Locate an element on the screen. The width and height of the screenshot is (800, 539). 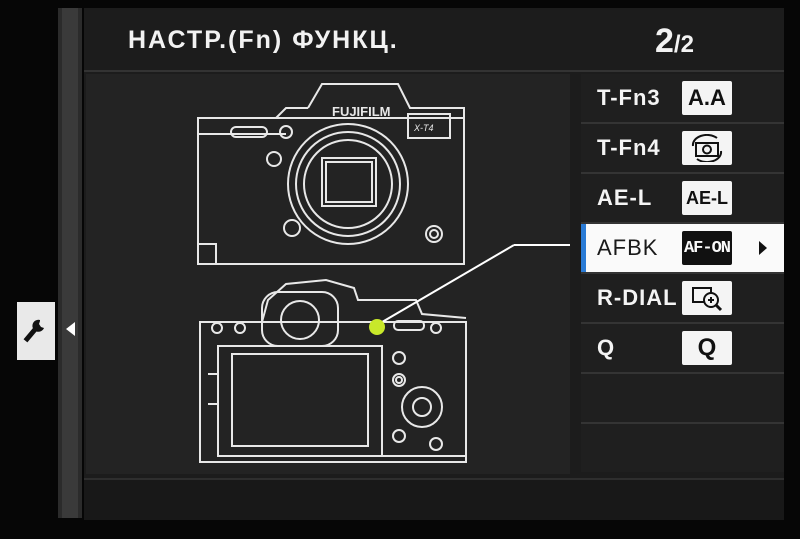
list-item-label: AE-L is located at coordinates (625, 197).